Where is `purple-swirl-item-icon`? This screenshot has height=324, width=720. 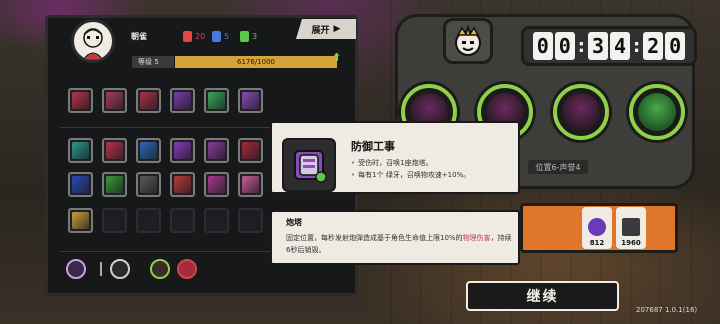
purple-swirl-item-icon is located at coordinates (216, 150).